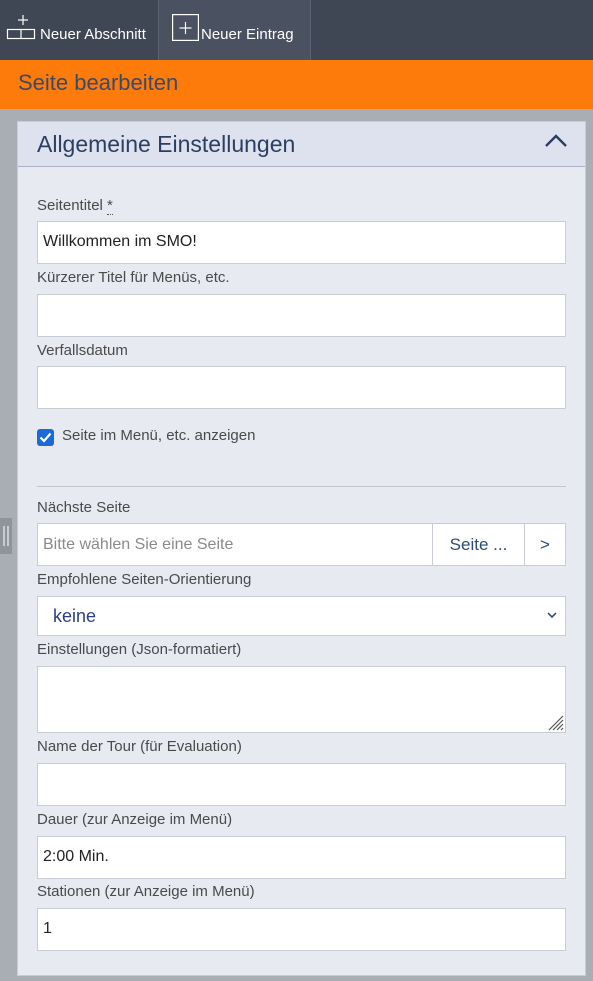  Describe the element at coordinates (93, 34) in the screenshot. I see `new-section-label: Neuer Abschnitt` at that location.